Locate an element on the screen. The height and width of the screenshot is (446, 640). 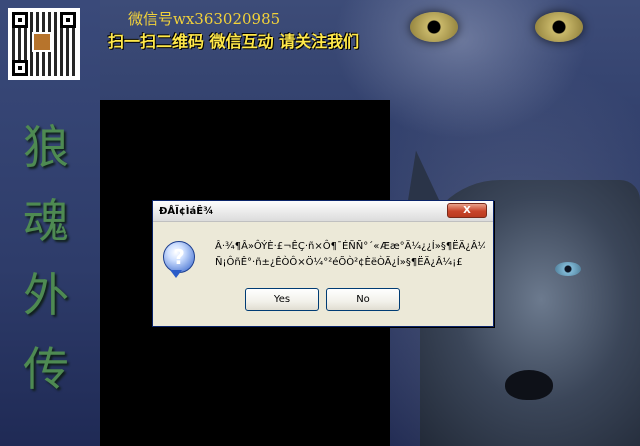
qr-code is located at coordinates (44, 44).